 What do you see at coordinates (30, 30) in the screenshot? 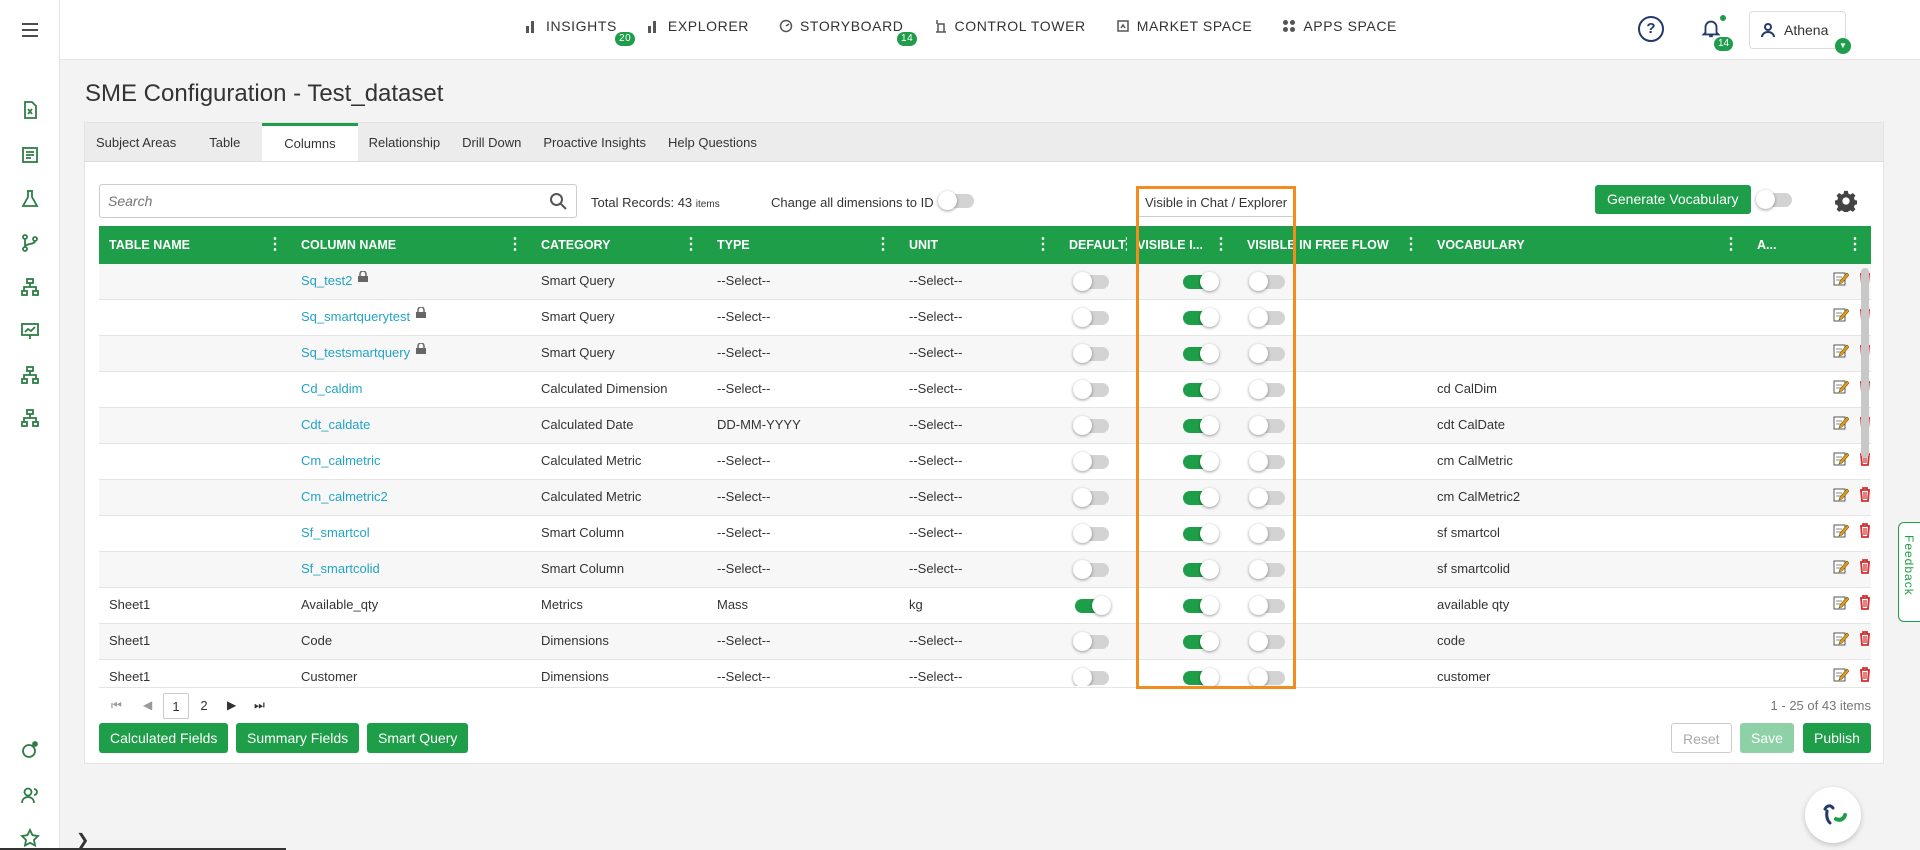
I see `hamburger-menu-icon` at bounding box center [30, 30].